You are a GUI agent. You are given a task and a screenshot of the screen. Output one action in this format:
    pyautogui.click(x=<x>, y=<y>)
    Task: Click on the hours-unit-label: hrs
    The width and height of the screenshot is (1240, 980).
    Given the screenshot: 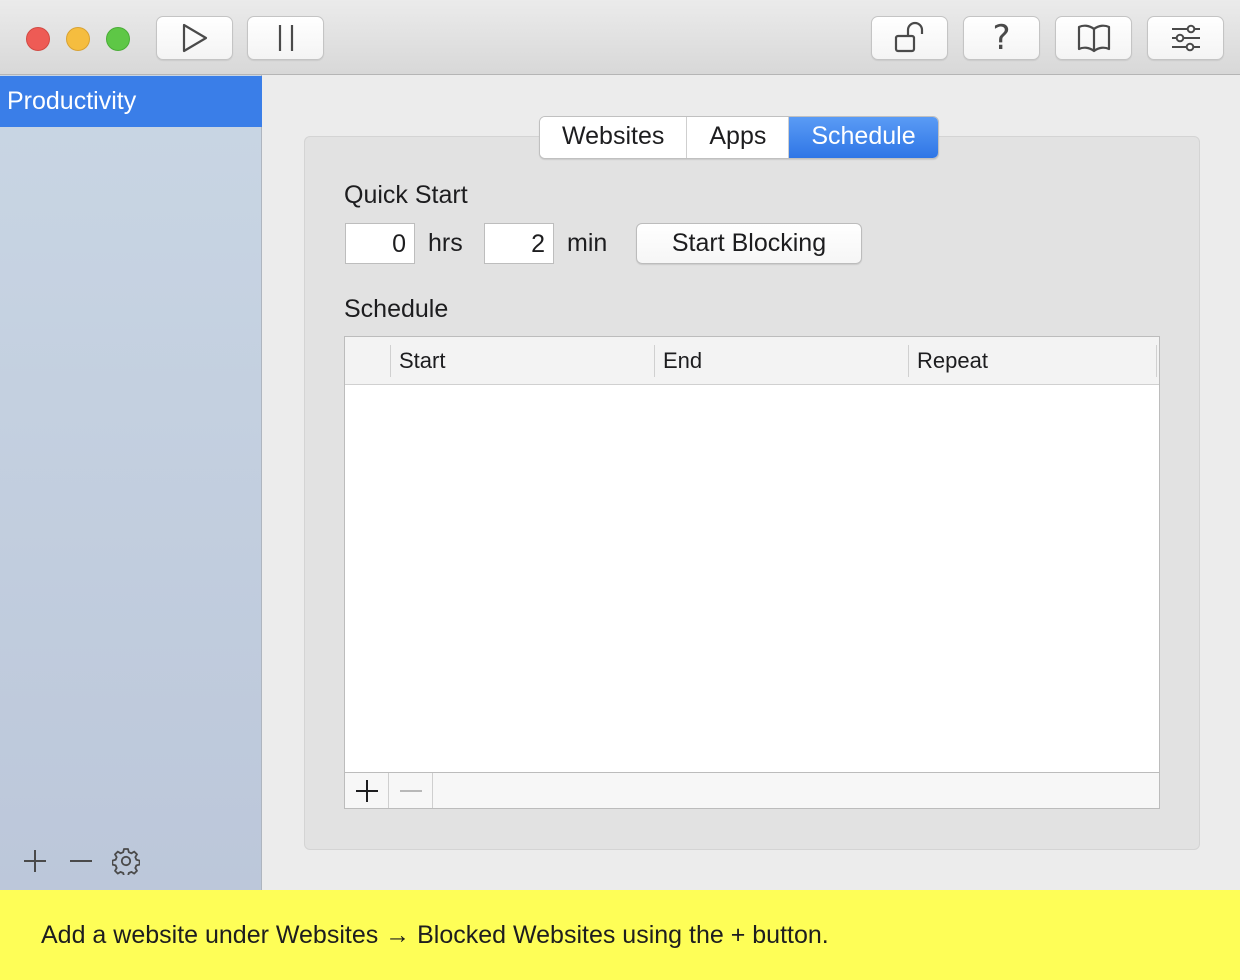 What is the action you would take?
    pyautogui.click(x=445, y=243)
    